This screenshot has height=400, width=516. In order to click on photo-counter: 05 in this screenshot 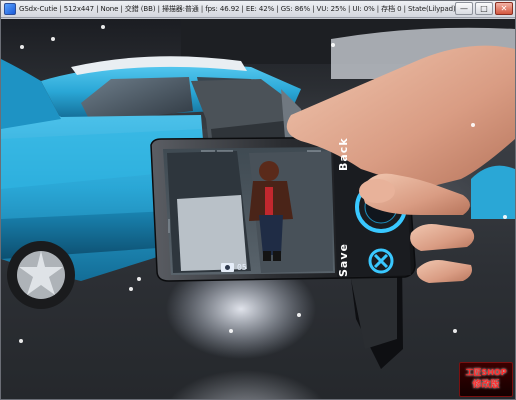, I will do `click(234, 267)`.